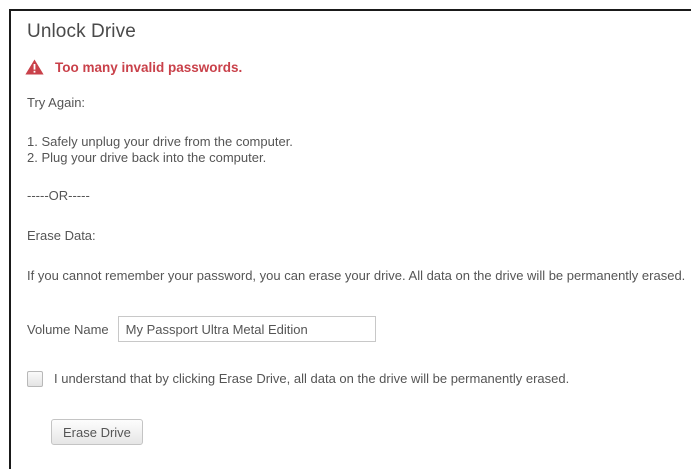 Image resolution: width=691 pixels, height=469 pixels. What do you see at coordinates (61, 235) in the screenshot?
I see `erase-data-heading: Erase Data:` at bounding box center [61, 235].